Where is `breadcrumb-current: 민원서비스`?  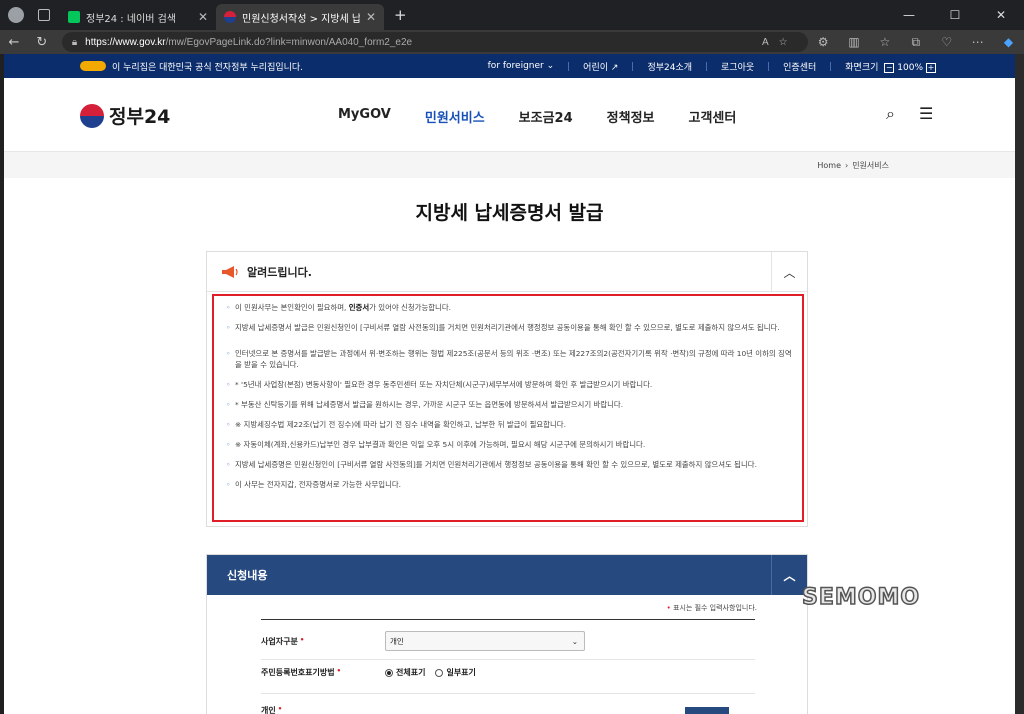
breadcrumb-current: 민원서비스 is located at coordinates (870, 165).